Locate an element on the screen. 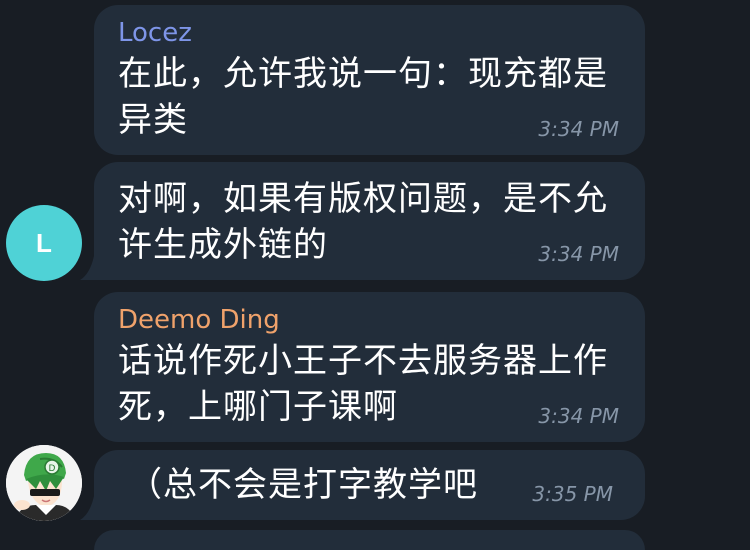 The height and width of the screenshot is (550, 750). avatar-letter: L is located at coordinates (44, 242).